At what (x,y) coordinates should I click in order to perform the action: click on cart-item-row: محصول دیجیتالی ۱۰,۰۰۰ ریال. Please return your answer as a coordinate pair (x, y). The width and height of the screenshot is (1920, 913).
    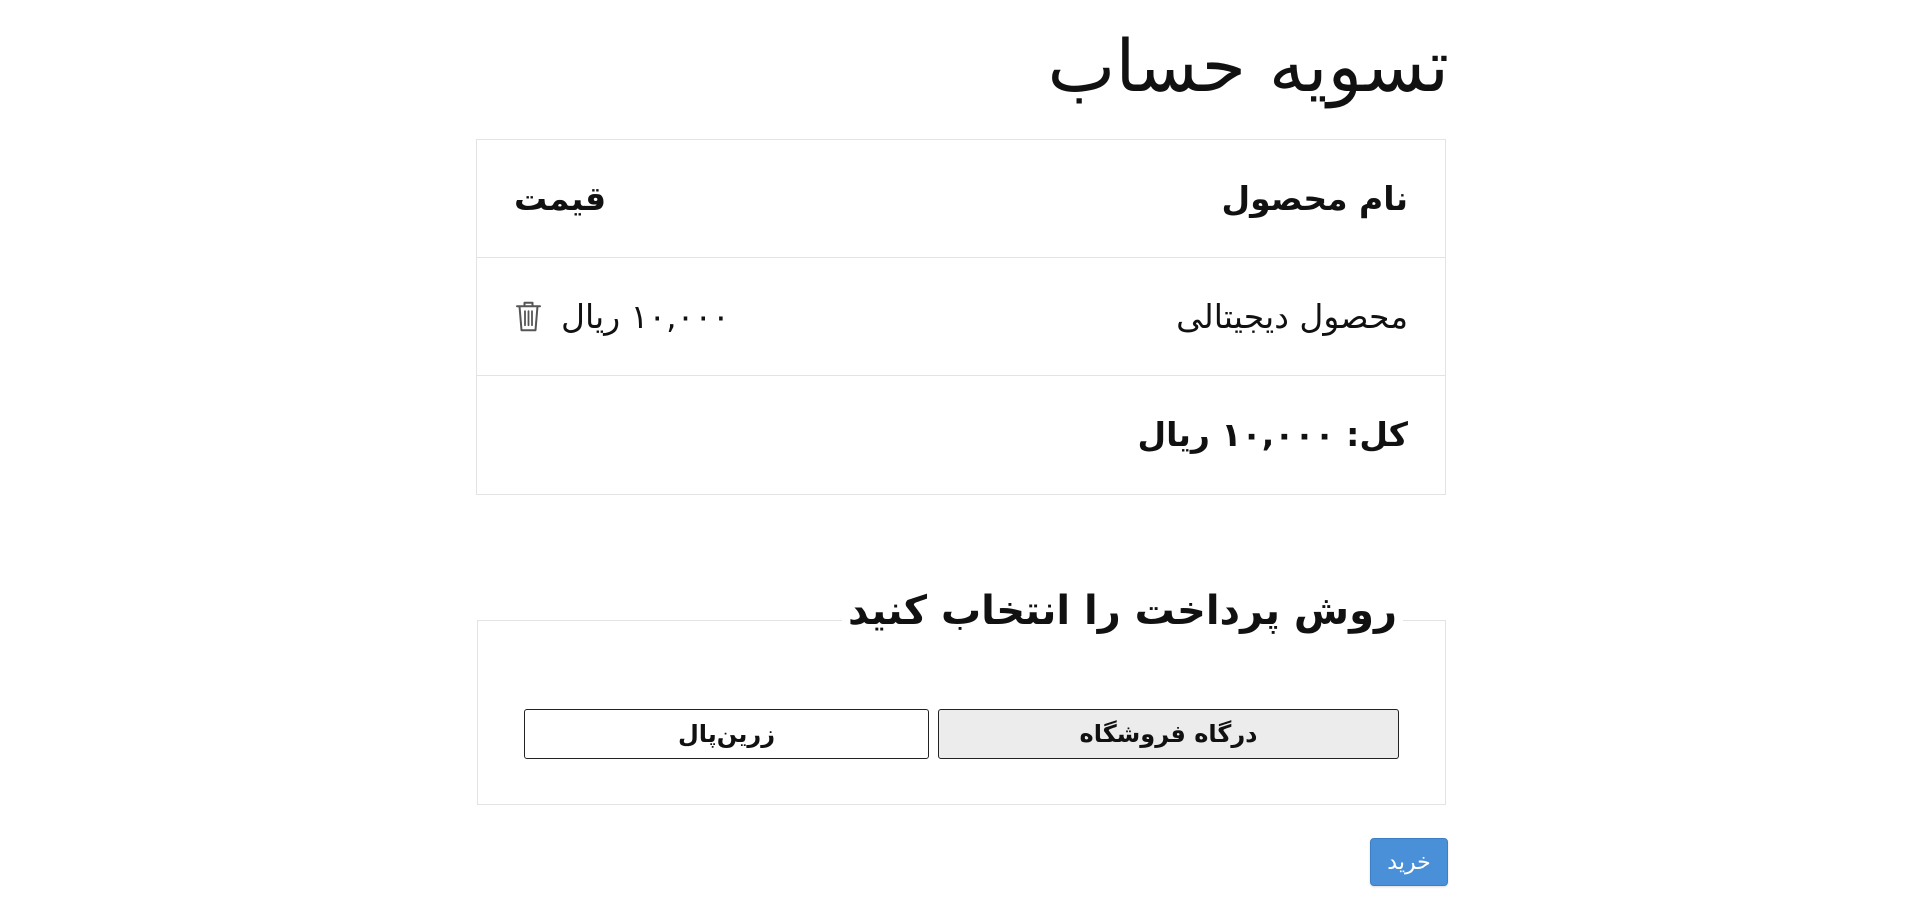
    Looking at the image, I should click on (961, 317).